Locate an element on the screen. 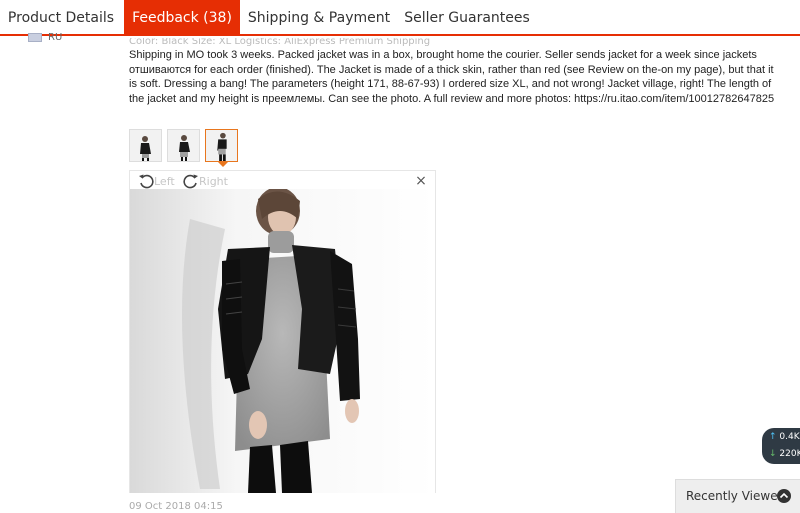 The height and width of the screenshot is (513, 800). tab-seller-guarantees: Seller Guarantees is located at coordinates (467, 18).